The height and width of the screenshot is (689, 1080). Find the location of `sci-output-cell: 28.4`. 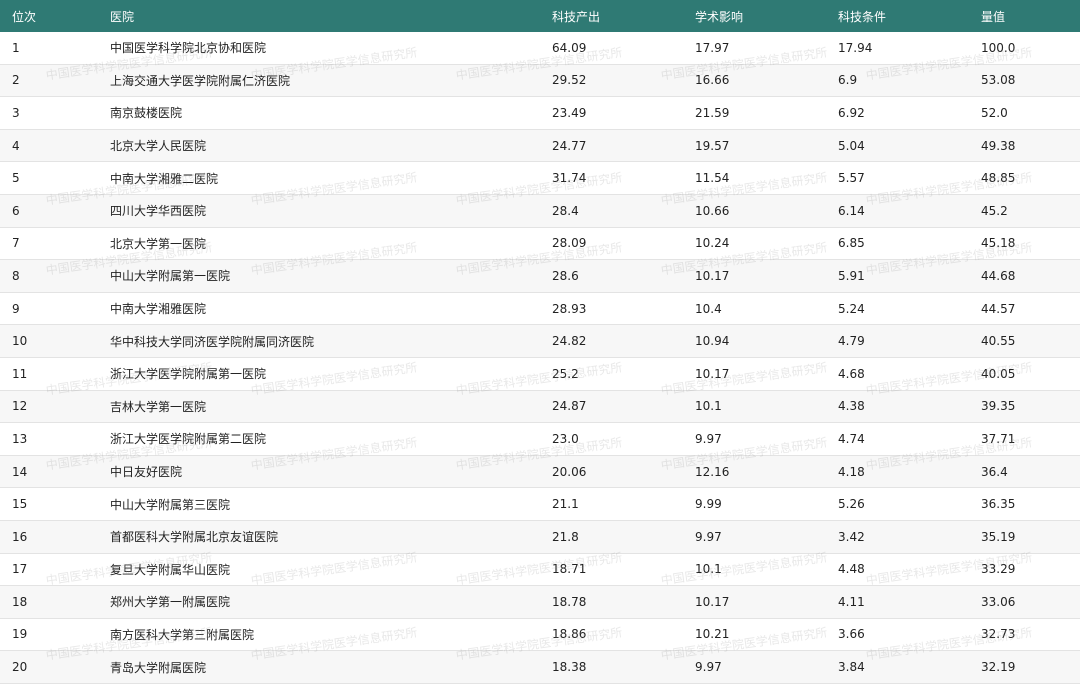

sci-output-cell: 28.4 is located at coordinates (565, 210).